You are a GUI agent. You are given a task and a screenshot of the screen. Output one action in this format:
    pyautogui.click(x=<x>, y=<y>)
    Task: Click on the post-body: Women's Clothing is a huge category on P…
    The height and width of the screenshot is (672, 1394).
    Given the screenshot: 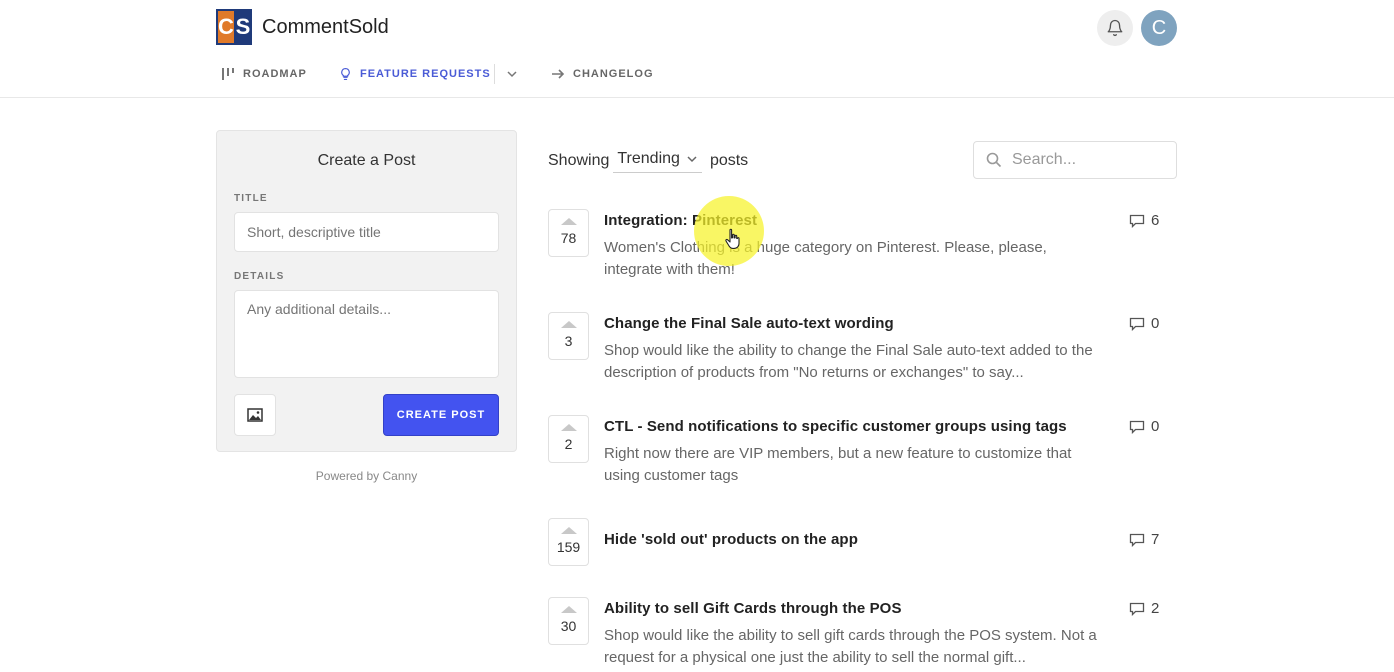 What is the action you would take?
    pyautogui.click(x=854, y=259)
    